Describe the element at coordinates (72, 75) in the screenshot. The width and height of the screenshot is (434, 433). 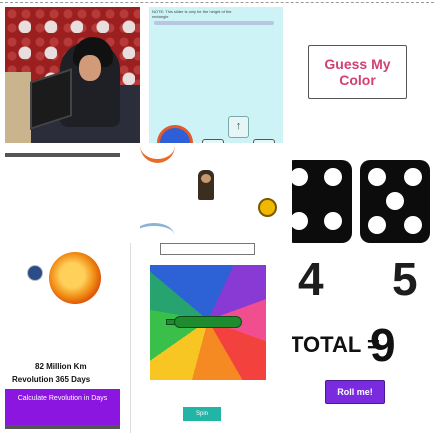
I see `girl-laptop-photo` at that location.